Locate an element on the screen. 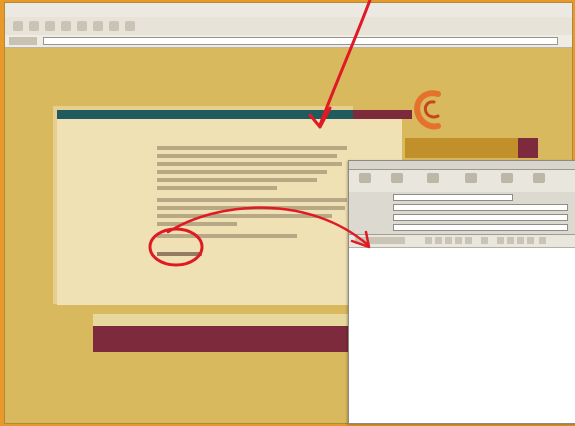  bcc-field is located at coordinates (480, 217).